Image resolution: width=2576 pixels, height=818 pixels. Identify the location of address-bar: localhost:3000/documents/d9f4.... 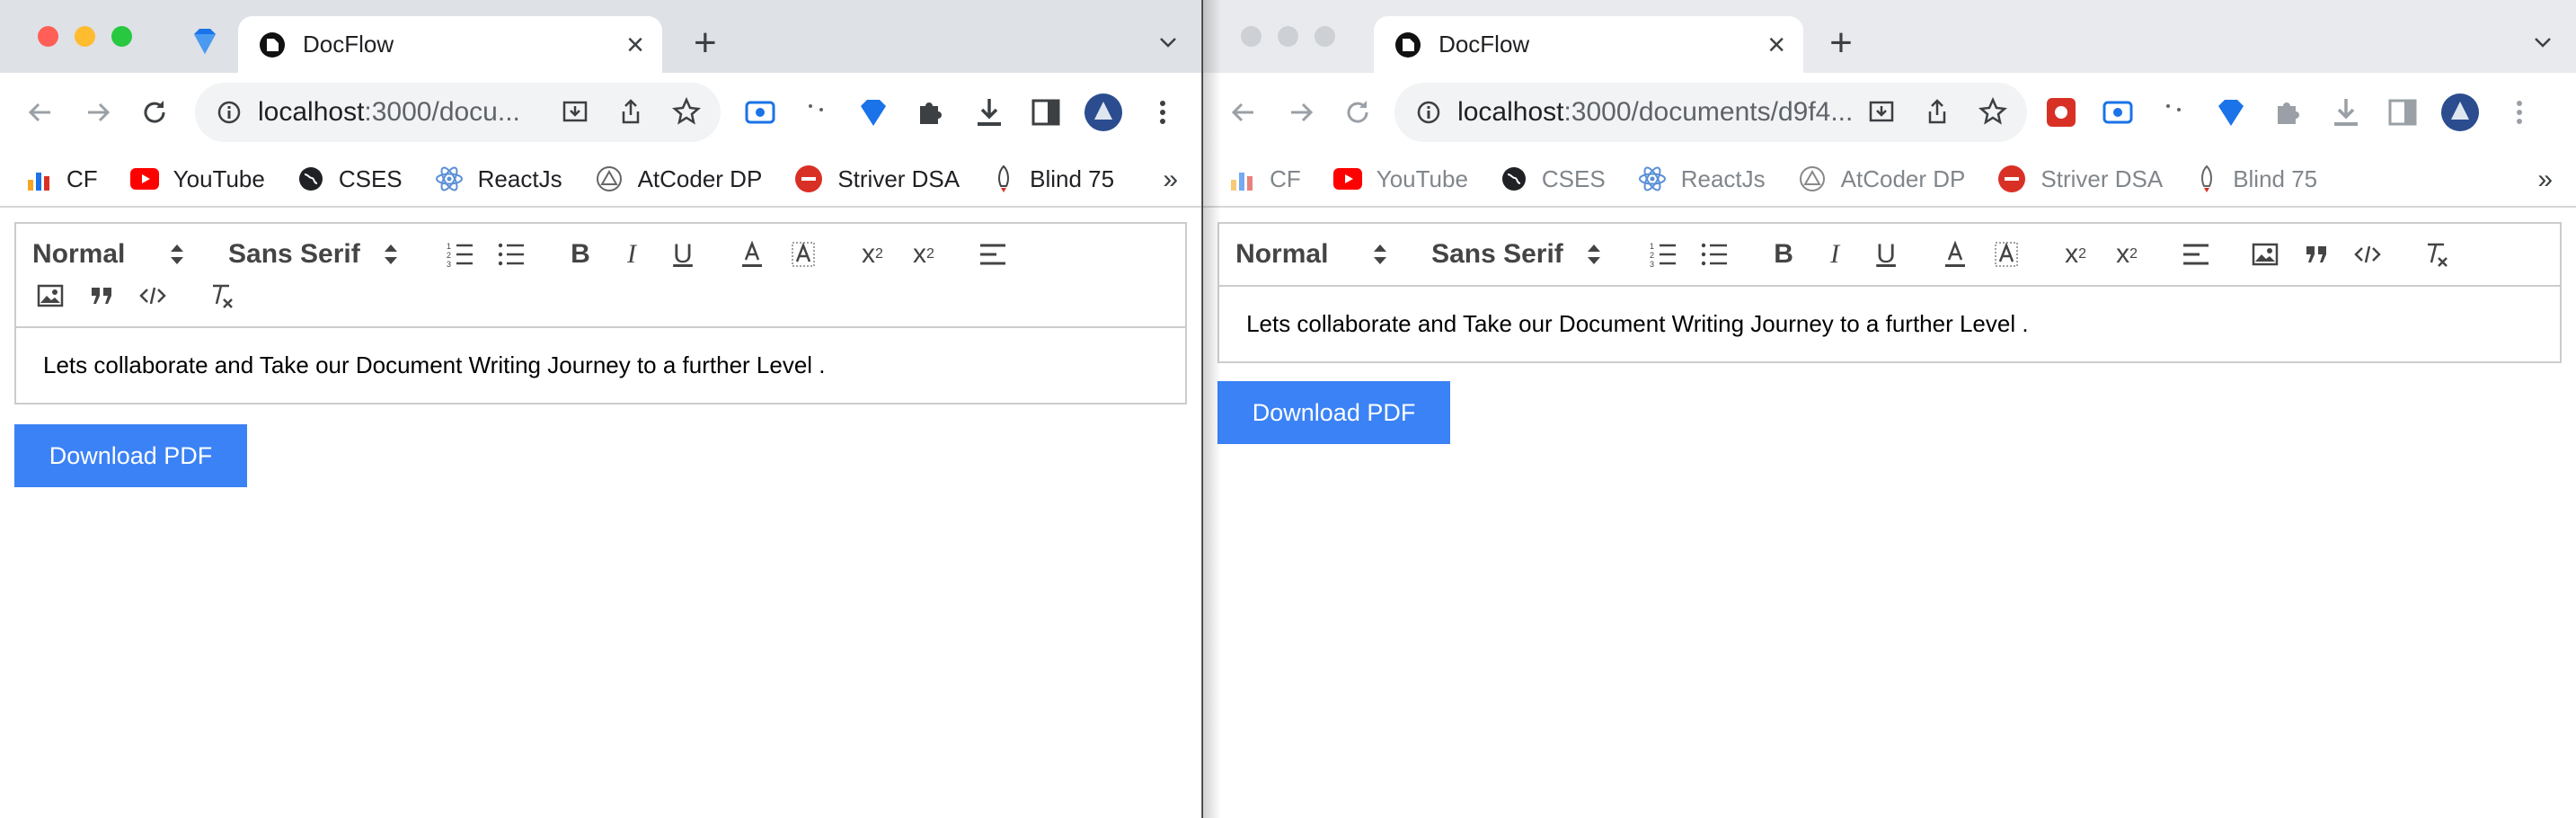
(1711, 112).